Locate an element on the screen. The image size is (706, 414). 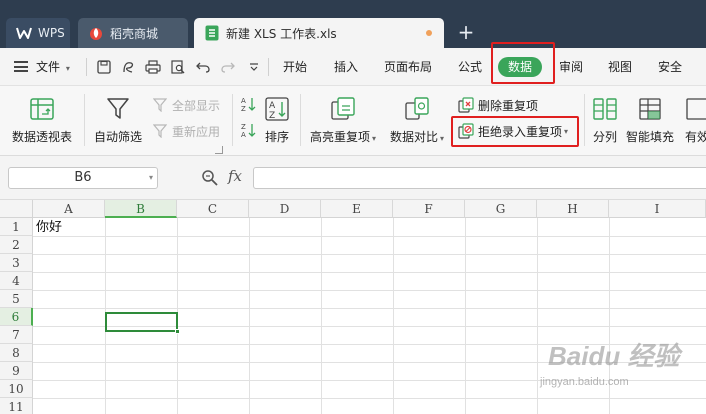
pivot-table-label: 数据透视表 is located at coordinates (42, 137).